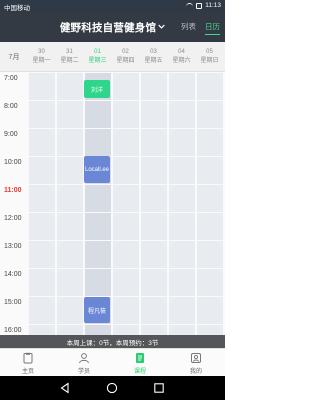  Describe the element at coordinates (13, 190) in the screenshot. I see `current-hour-label: 11:00` at that location.